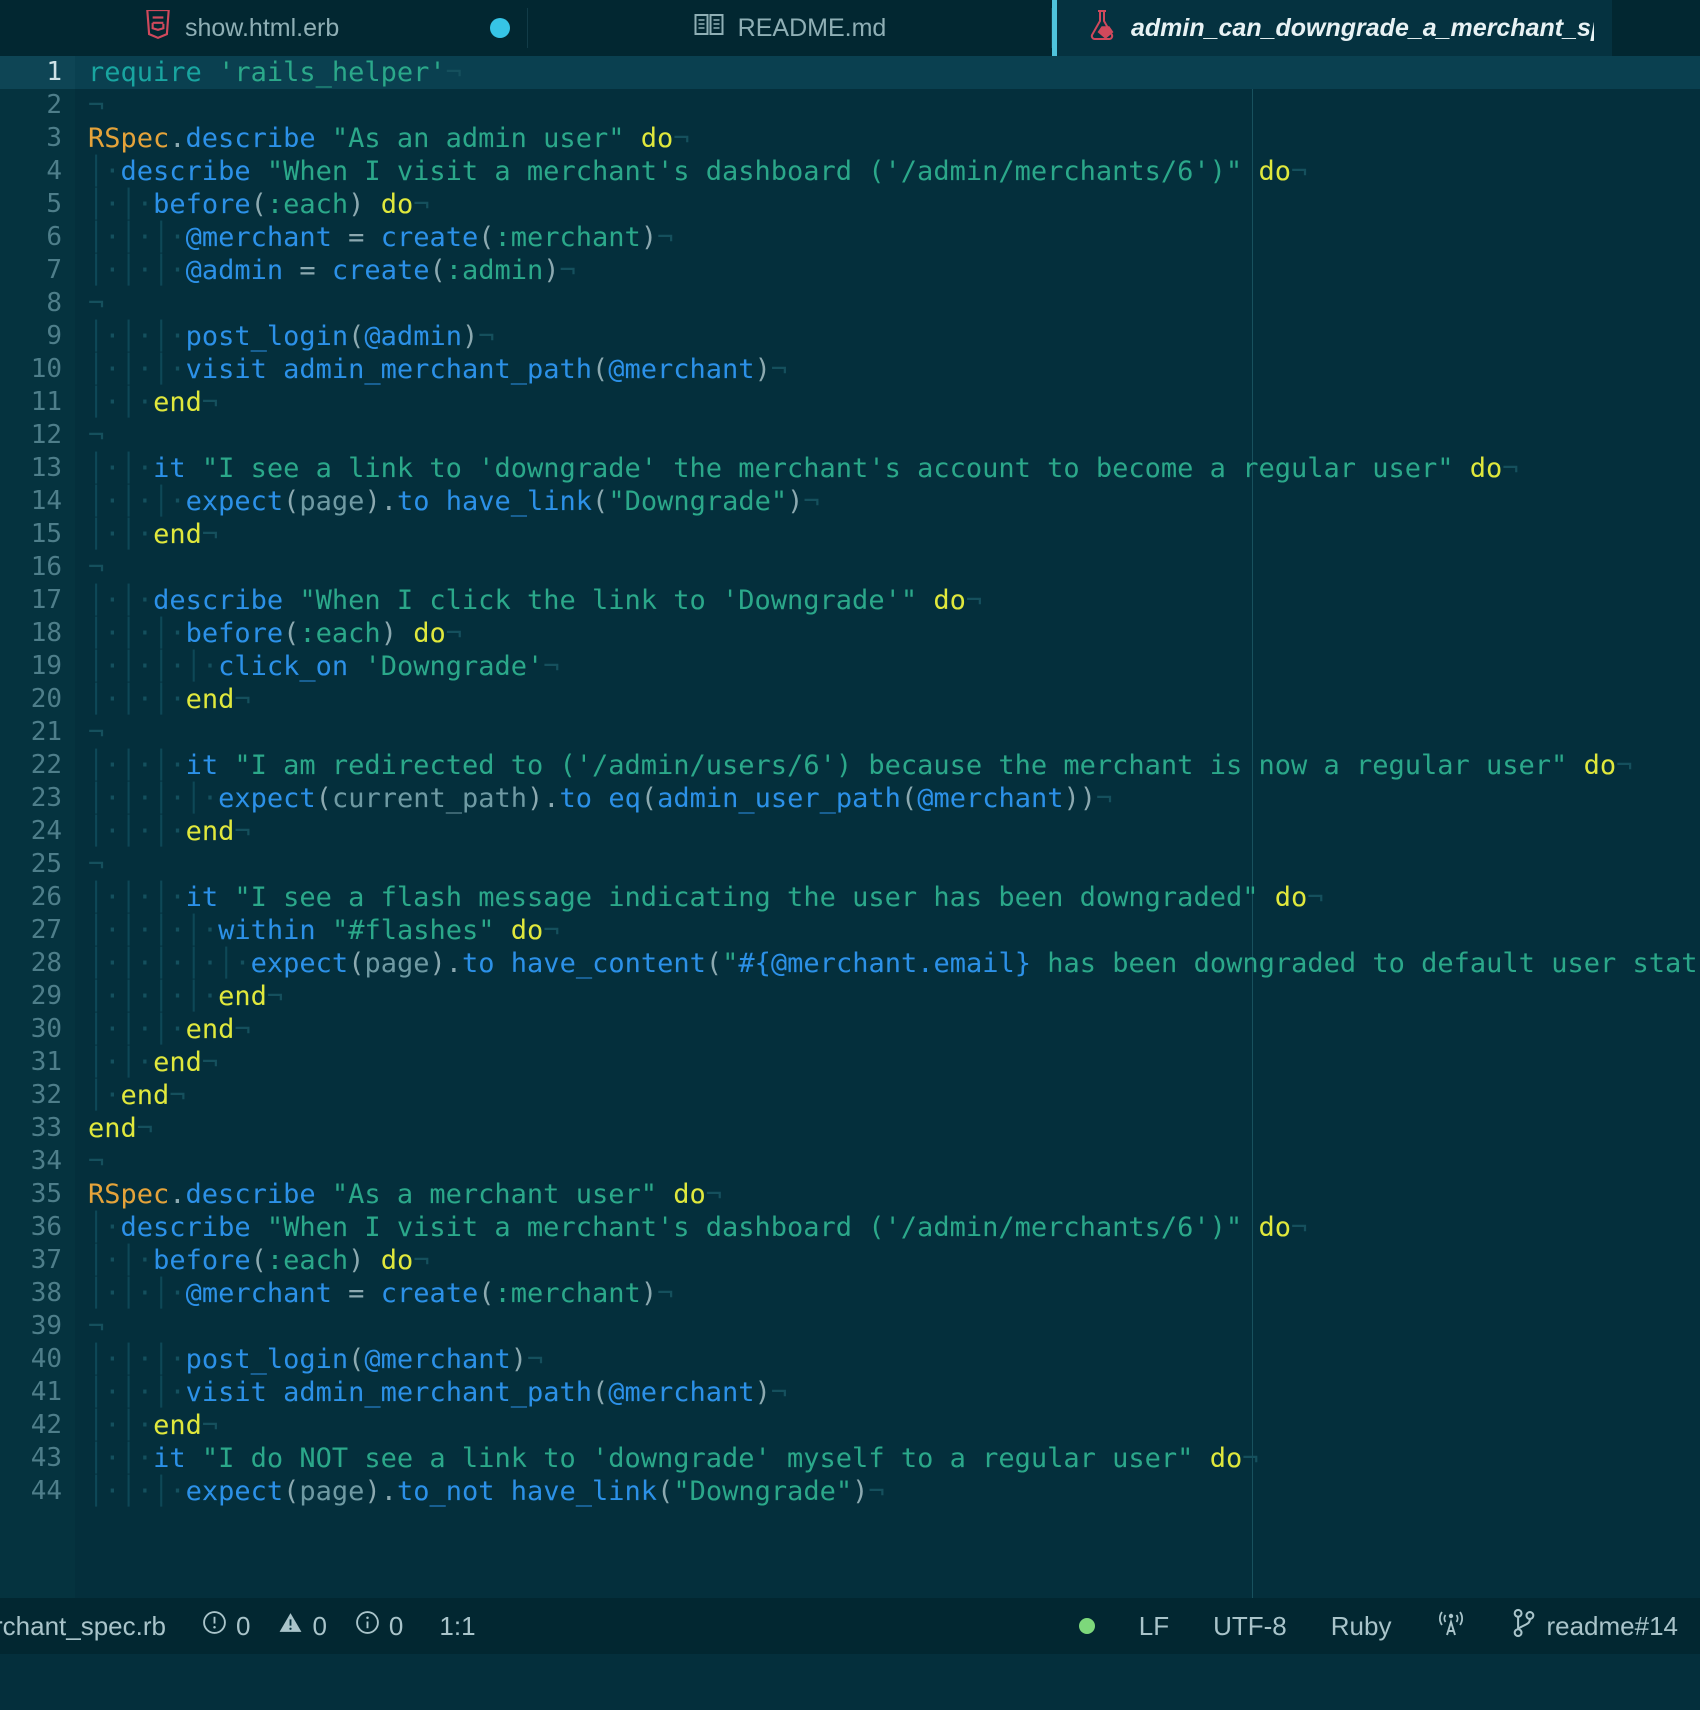  What do you see at coordinates (850, 1128) in the screenshot?
I see `code-line: 33 end¬` at bounding box center [850, 1128].